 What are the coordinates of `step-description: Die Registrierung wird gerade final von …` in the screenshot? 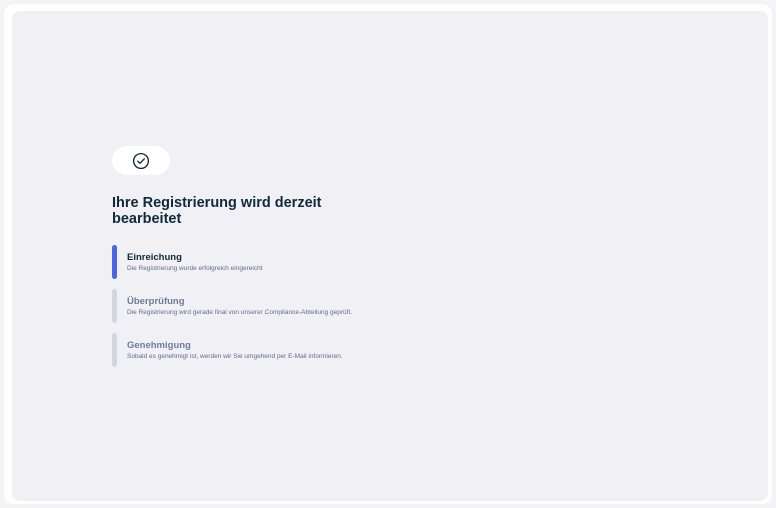 It's located at (240, 312).